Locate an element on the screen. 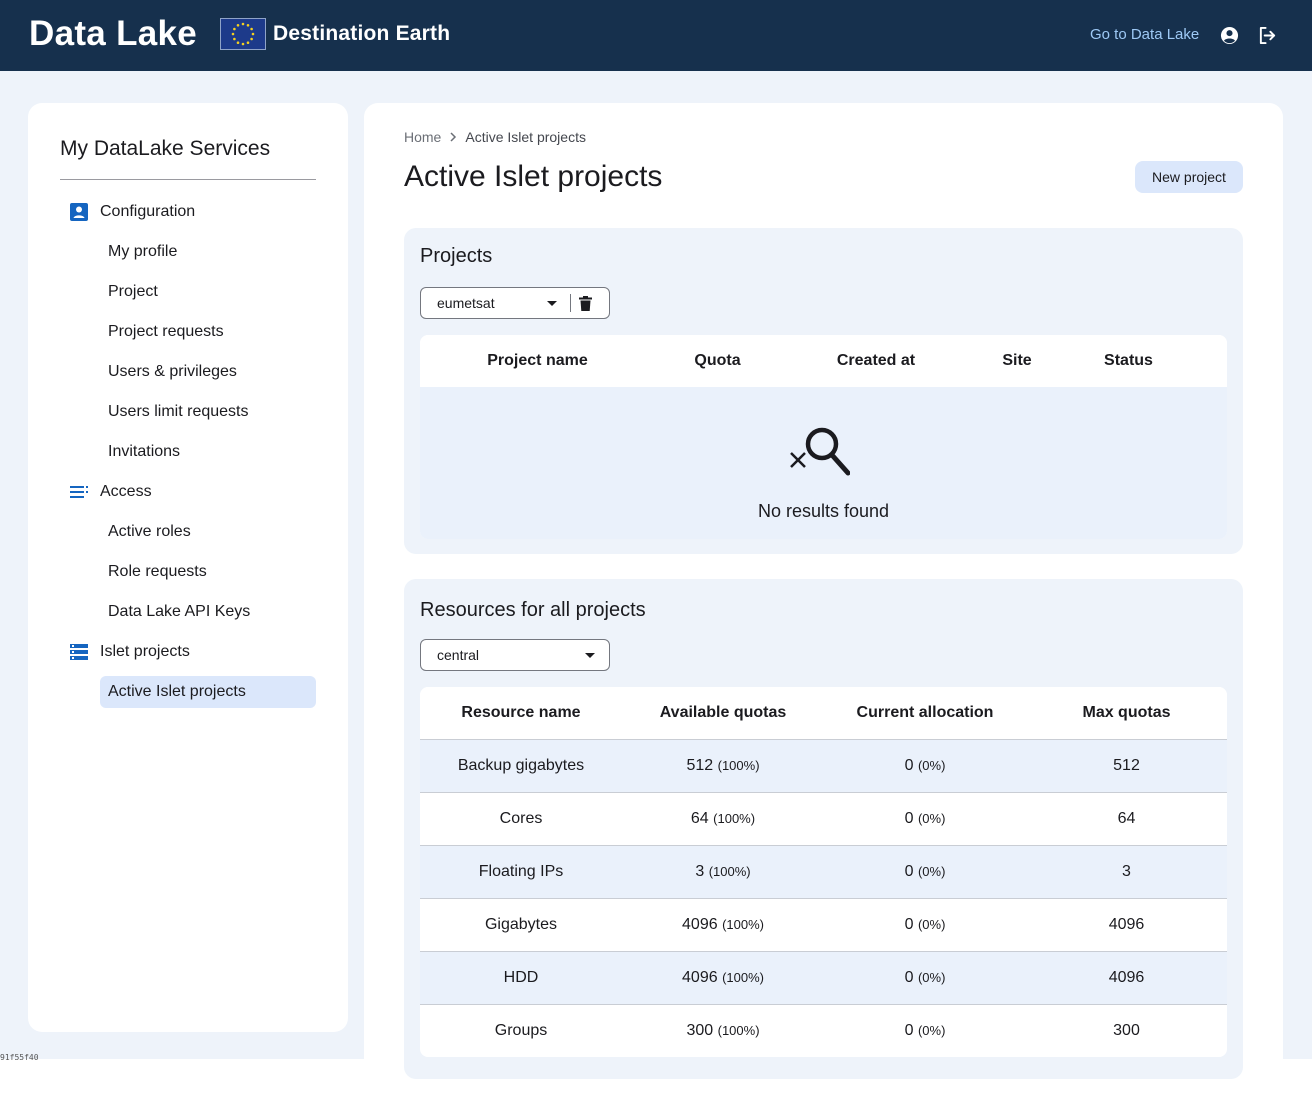 The height and width of the screenshot is (1095, 1312). sidebar-item-project: Project is located at coordinates (208, 292).